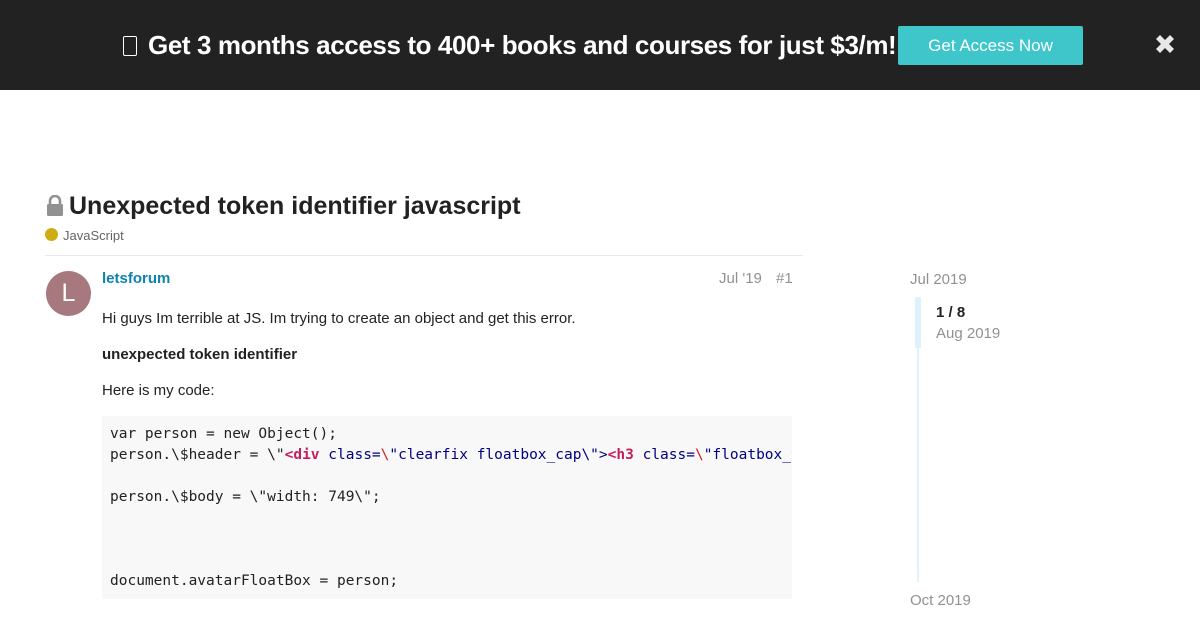 The height and width of the screenshot is (630, 1200). I want to click on topic-title: Unexpected token identifier javascript, so click(295, 206).